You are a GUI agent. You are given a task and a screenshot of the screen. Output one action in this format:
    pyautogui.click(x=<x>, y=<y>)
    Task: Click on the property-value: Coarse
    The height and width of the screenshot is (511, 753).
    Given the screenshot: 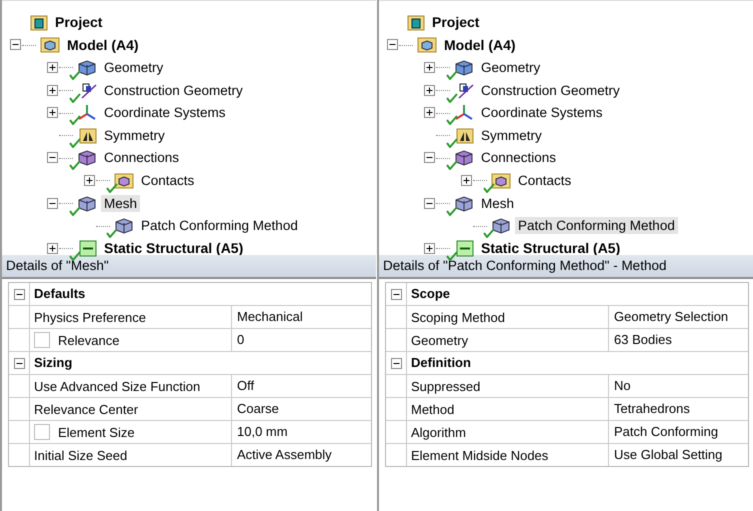 What is the action you would take?
    pyautogui.click(x=255, y=409)
    